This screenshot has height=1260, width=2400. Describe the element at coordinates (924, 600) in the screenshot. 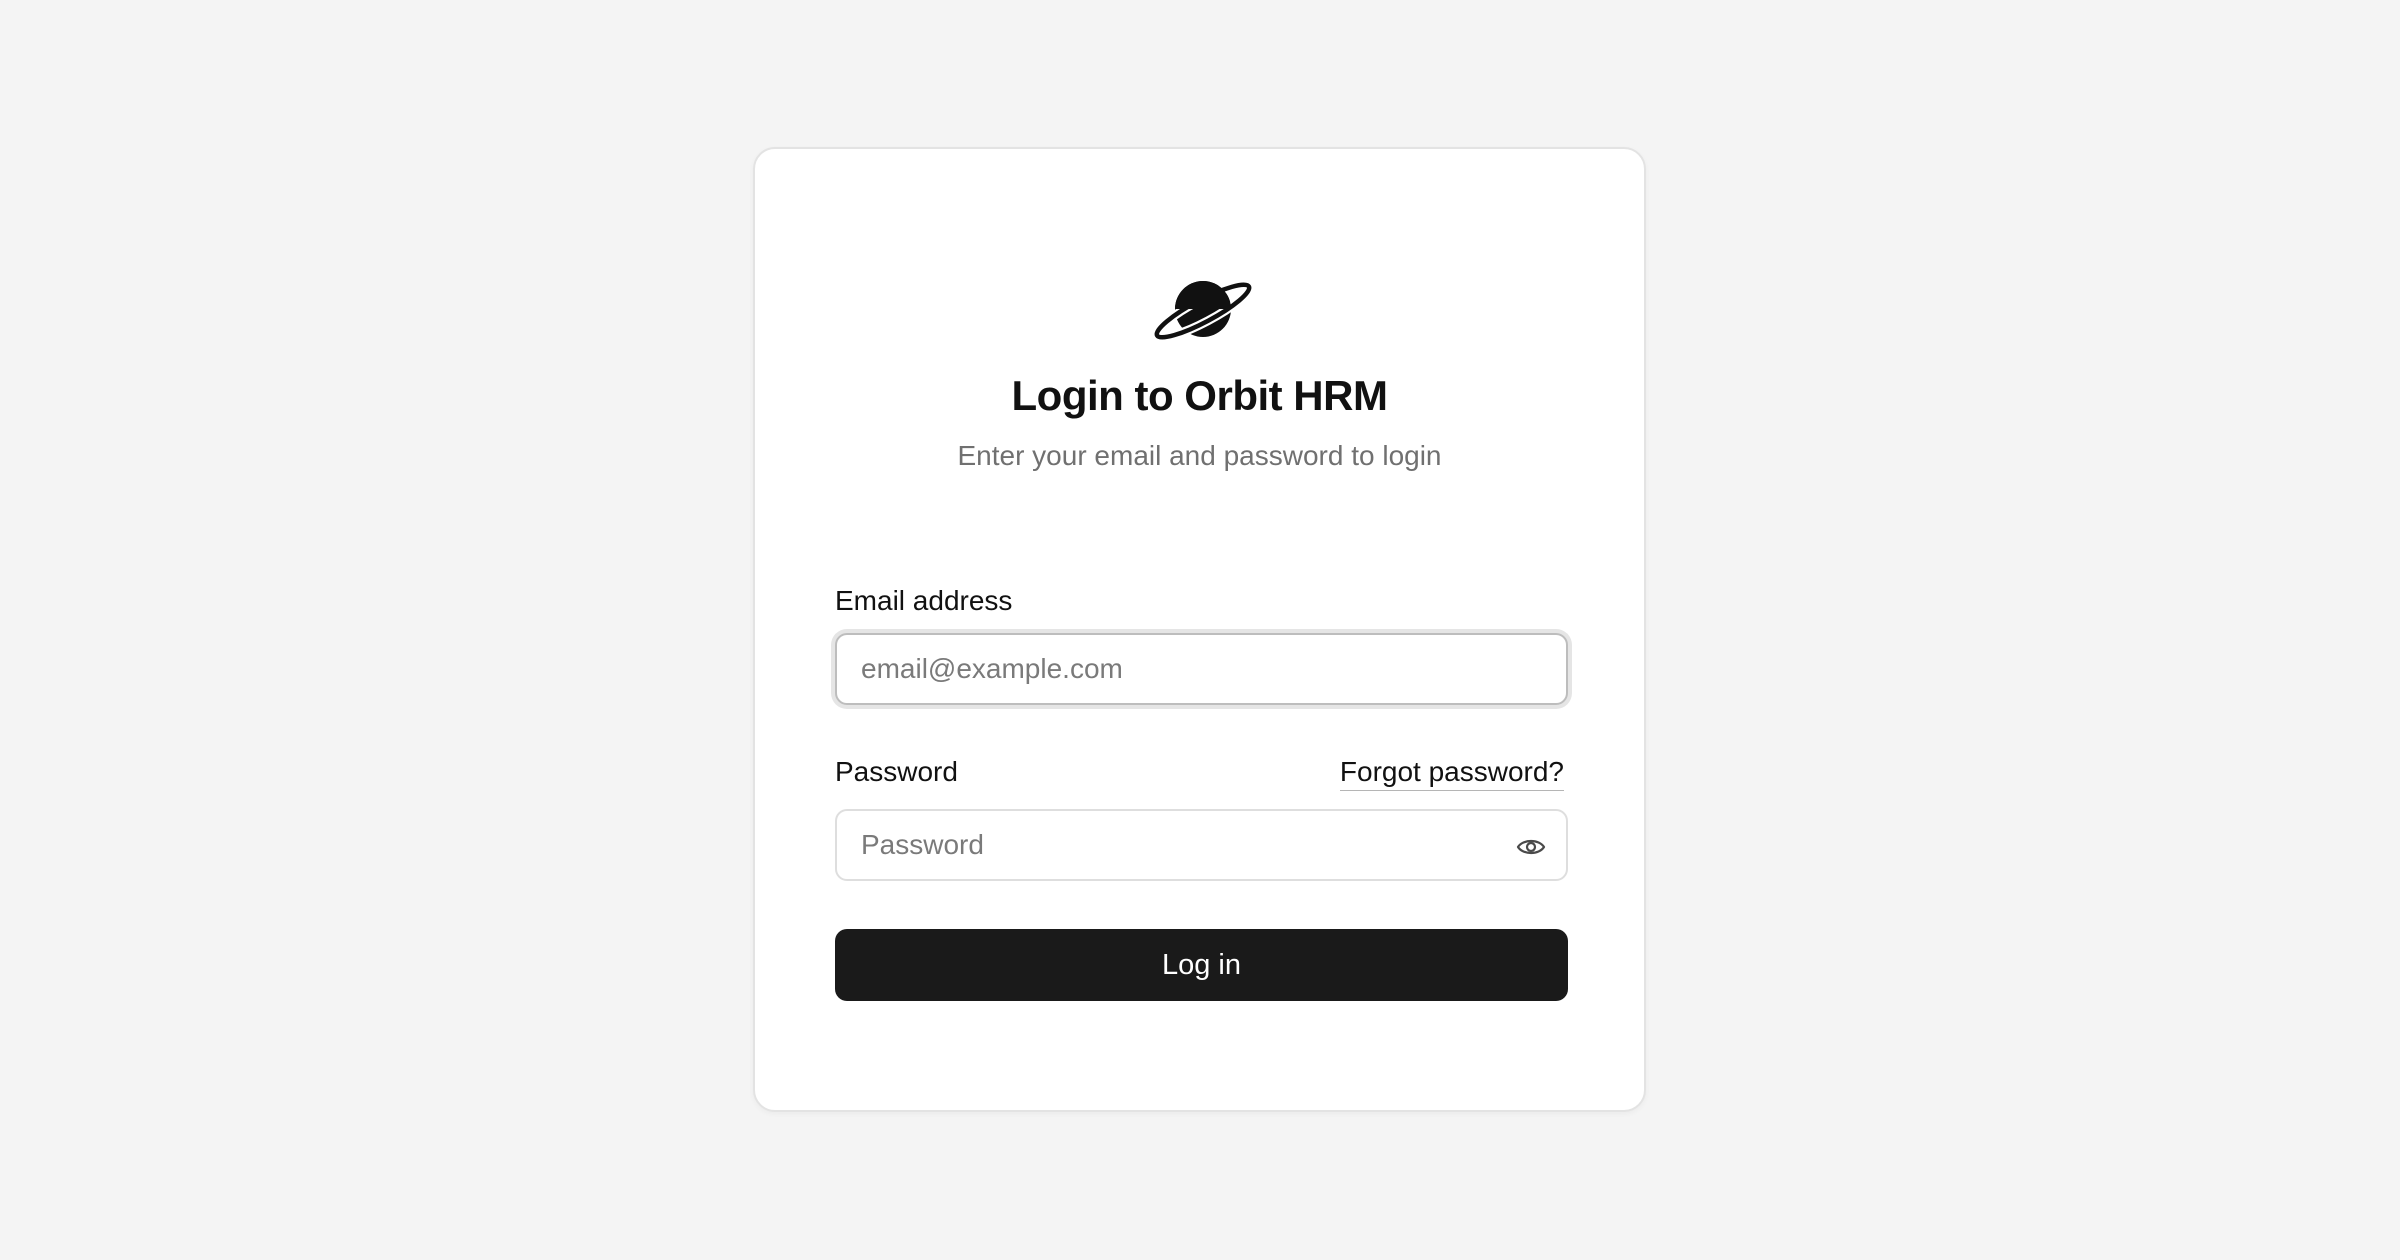

I see `email-label: Email address` at that location.